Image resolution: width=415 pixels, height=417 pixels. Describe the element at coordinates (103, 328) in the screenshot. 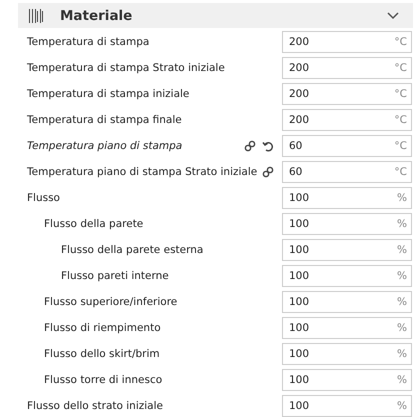

I see `setting-label: Flusso di riempimento` at that location.